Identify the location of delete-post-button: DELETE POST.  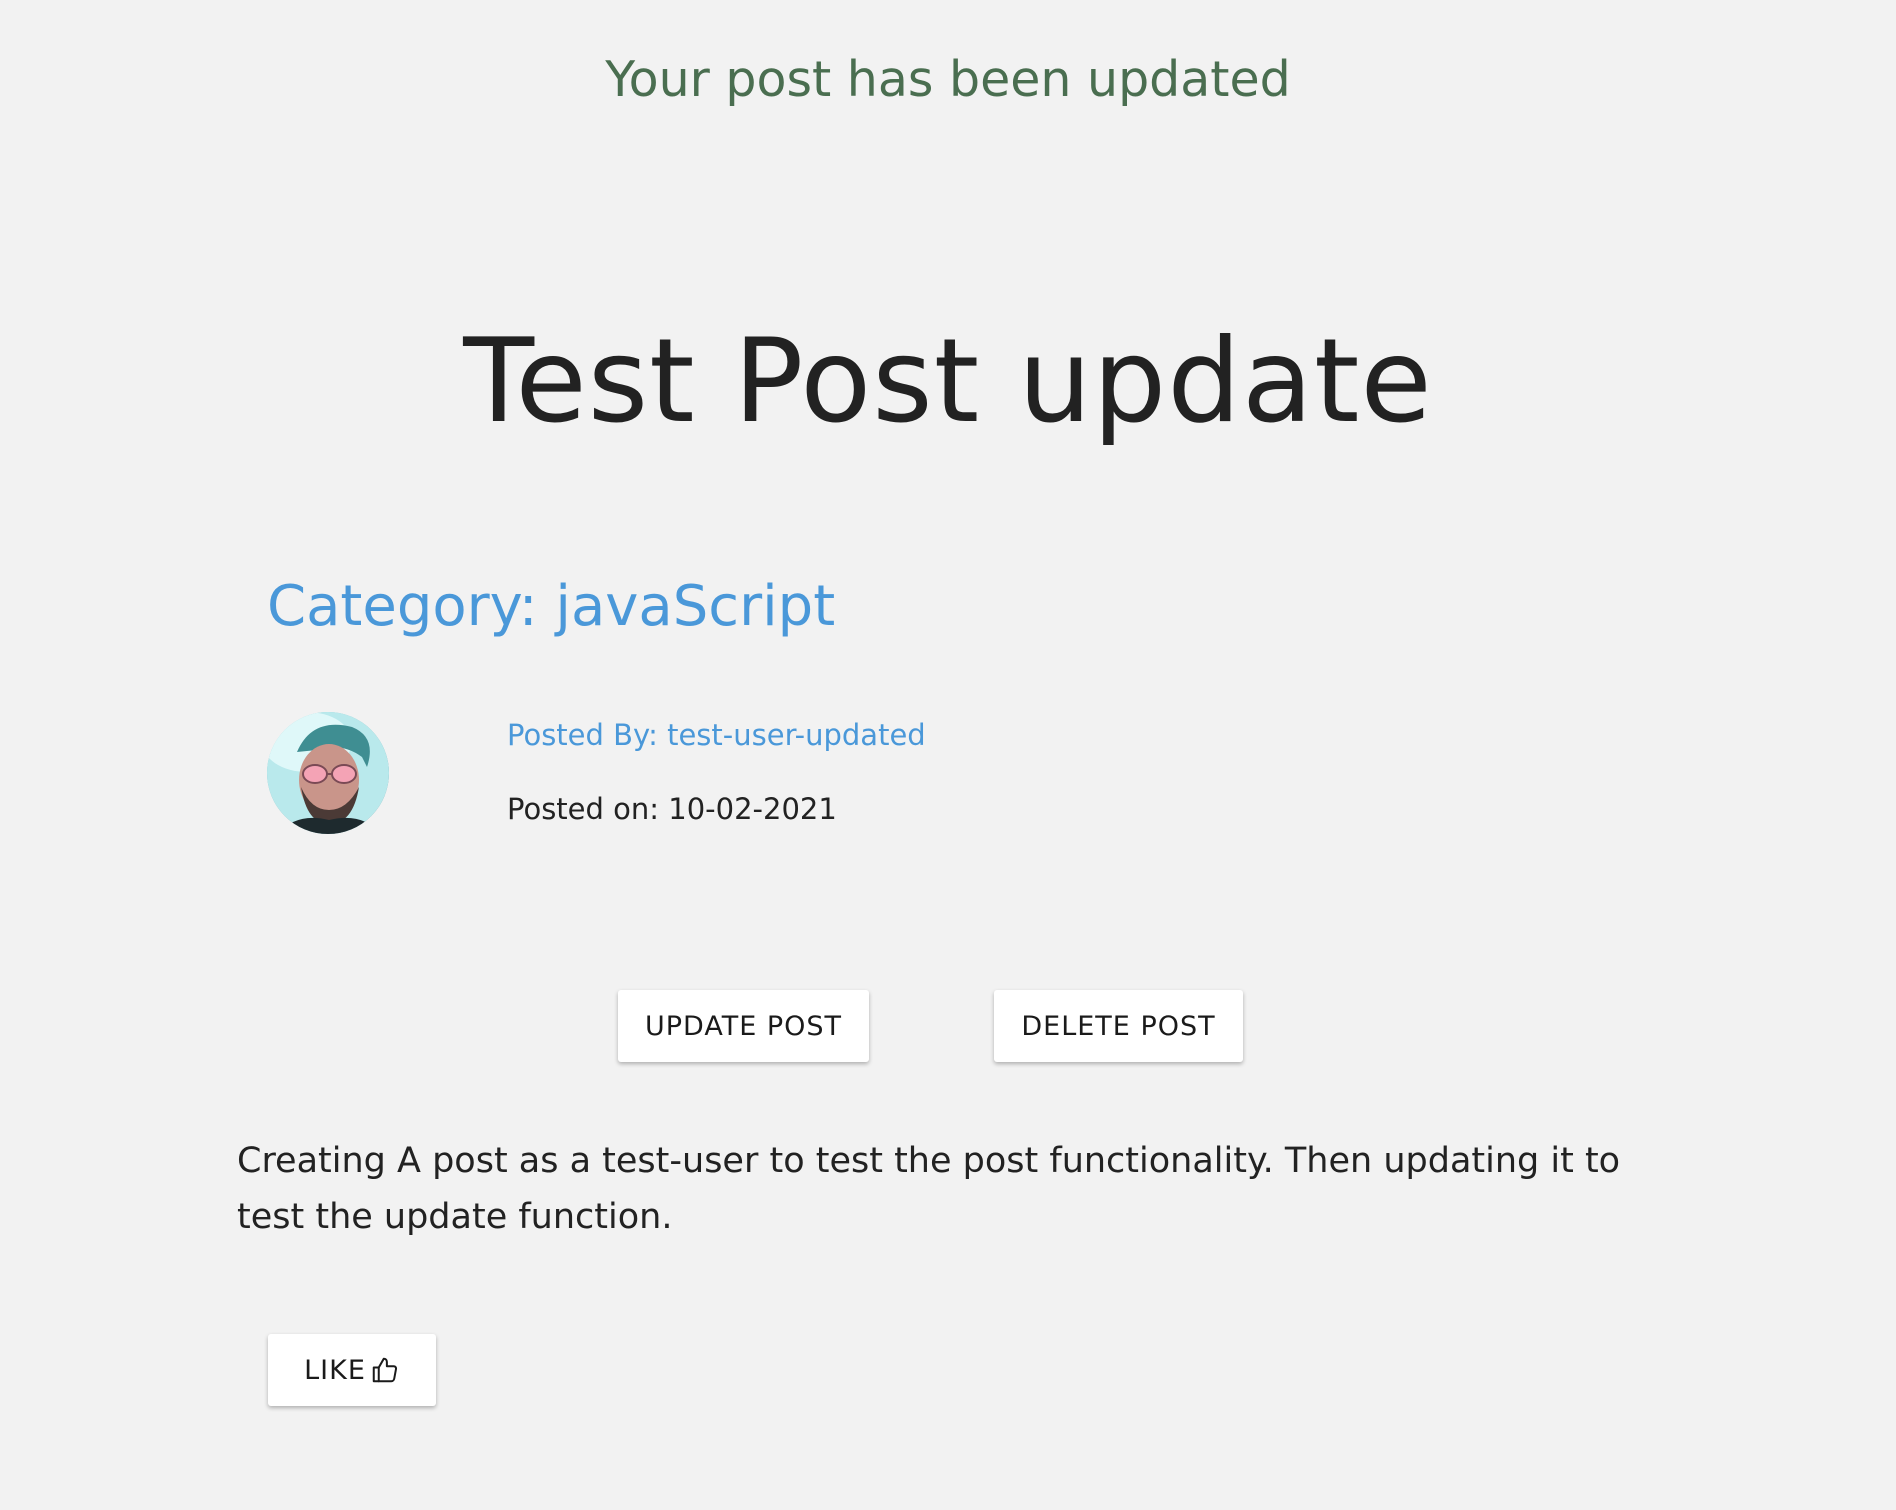
(1118, 1026).